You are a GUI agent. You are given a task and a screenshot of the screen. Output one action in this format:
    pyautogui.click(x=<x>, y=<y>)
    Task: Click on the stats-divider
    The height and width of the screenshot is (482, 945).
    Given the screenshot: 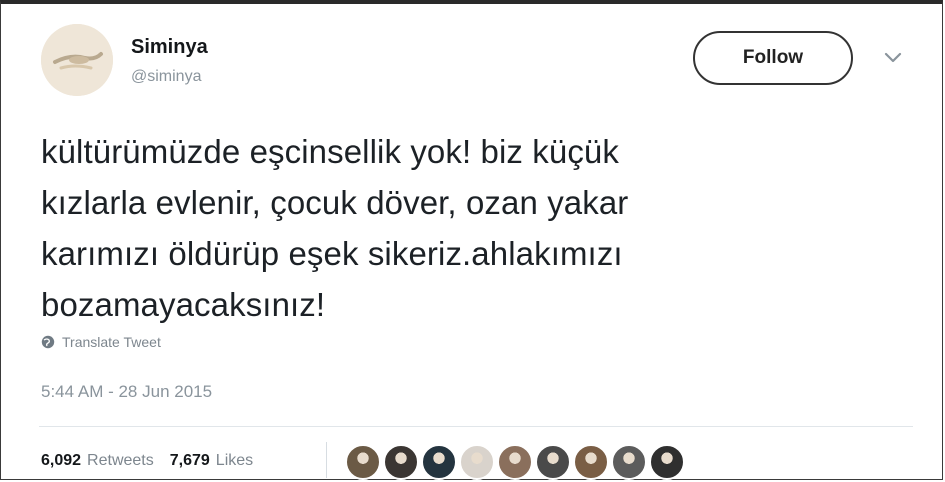 What is the action you would take?
    pyautogui.click(x=326, y=460)
    